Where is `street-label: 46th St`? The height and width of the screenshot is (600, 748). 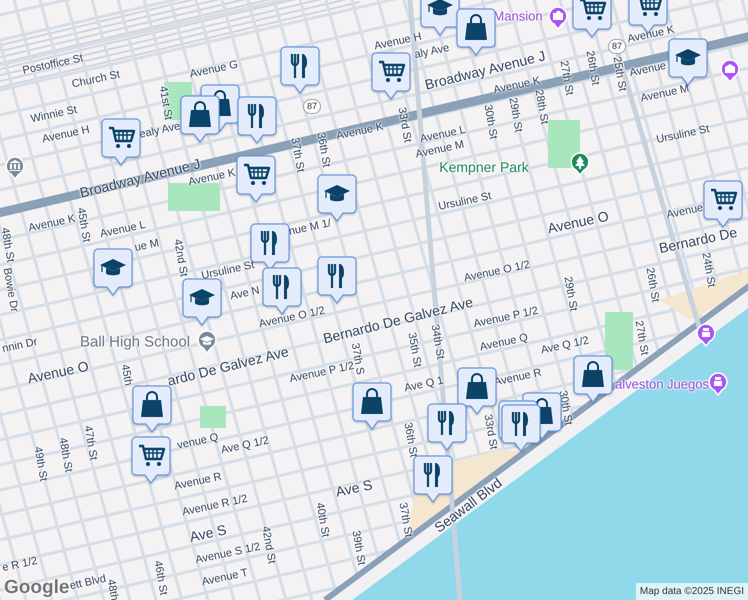 street-label: 46th St is located at coordinates (160, 578).